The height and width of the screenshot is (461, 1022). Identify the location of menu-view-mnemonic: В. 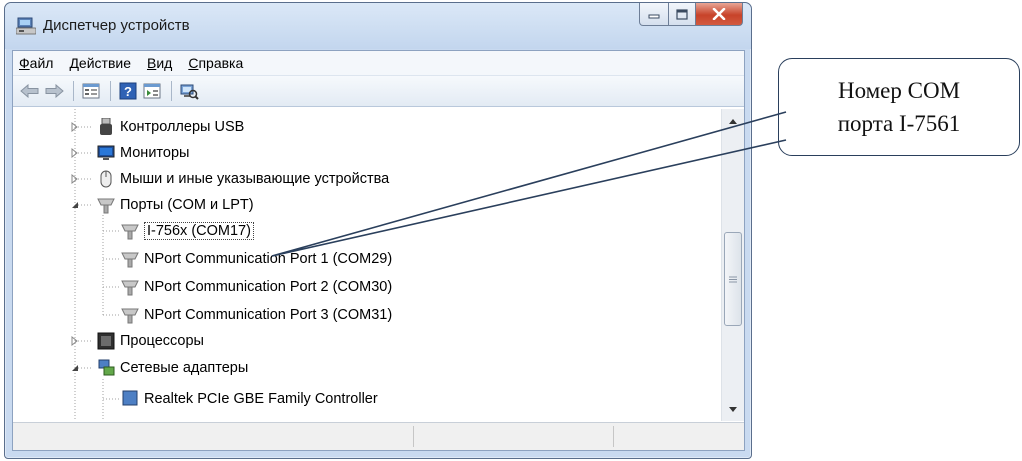
(151, 63).